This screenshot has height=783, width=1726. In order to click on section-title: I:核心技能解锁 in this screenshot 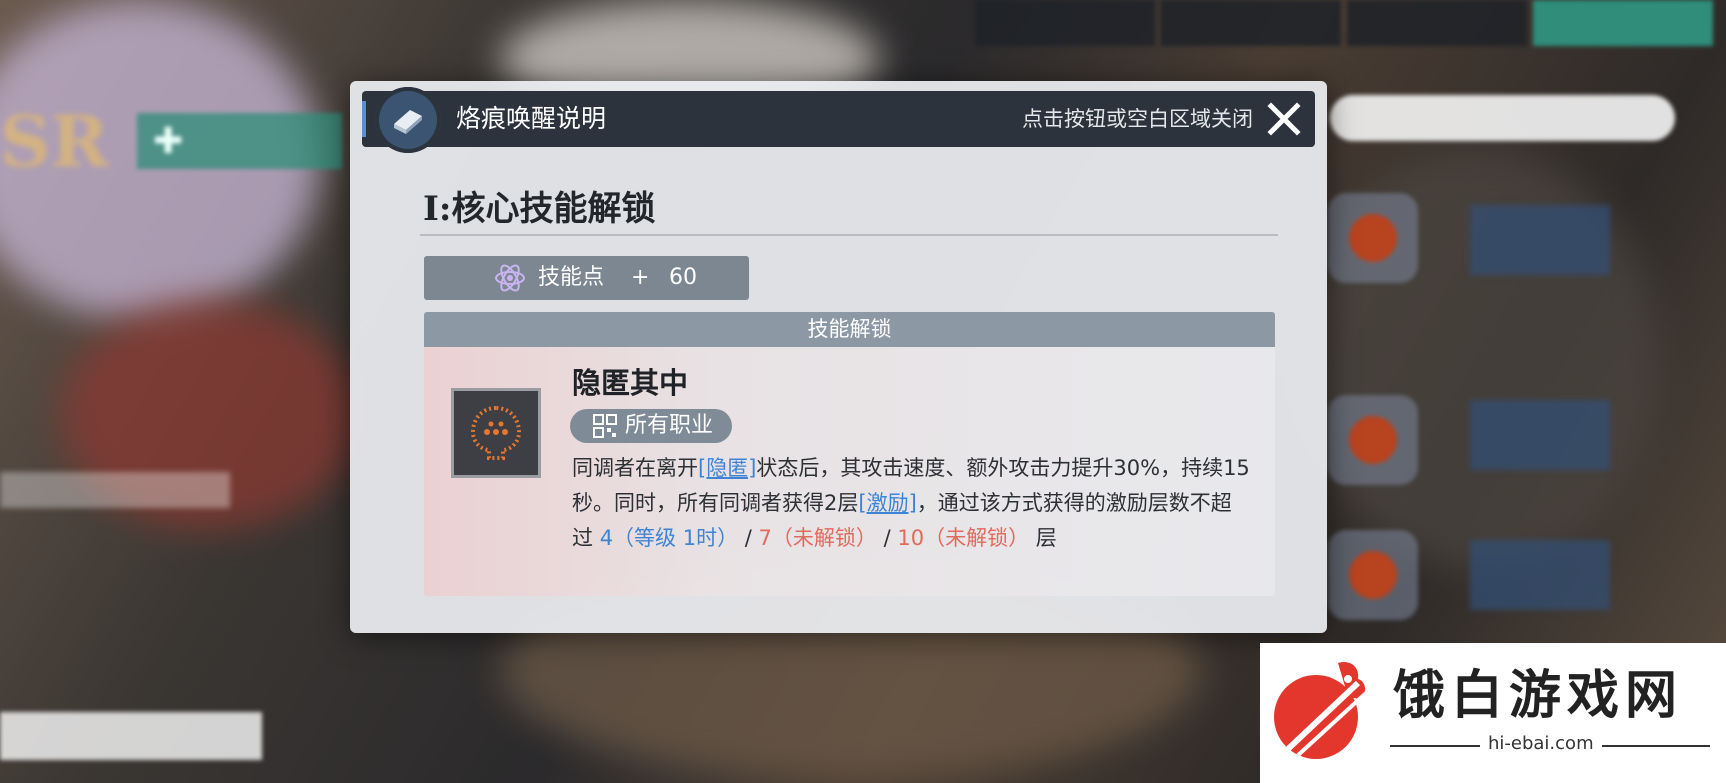, I will do `click(539, 209)`.